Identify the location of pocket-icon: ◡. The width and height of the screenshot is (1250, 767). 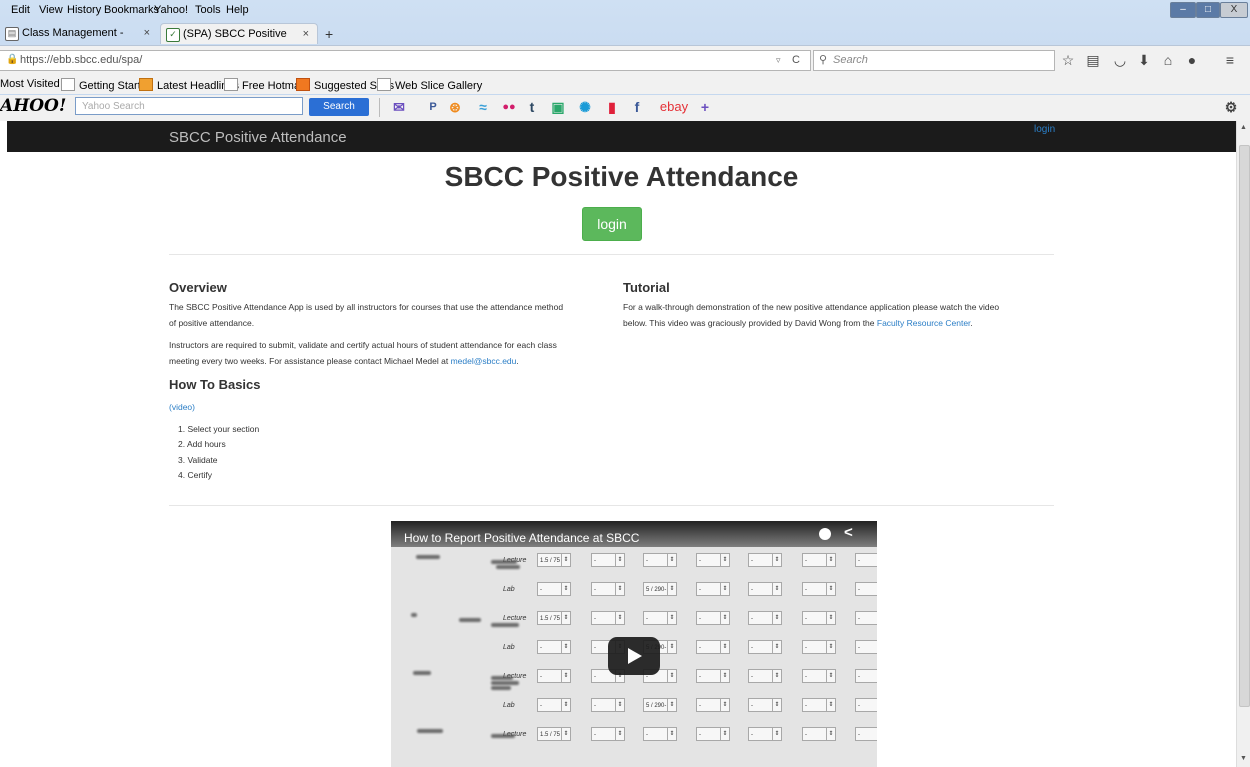
(1120, 60).